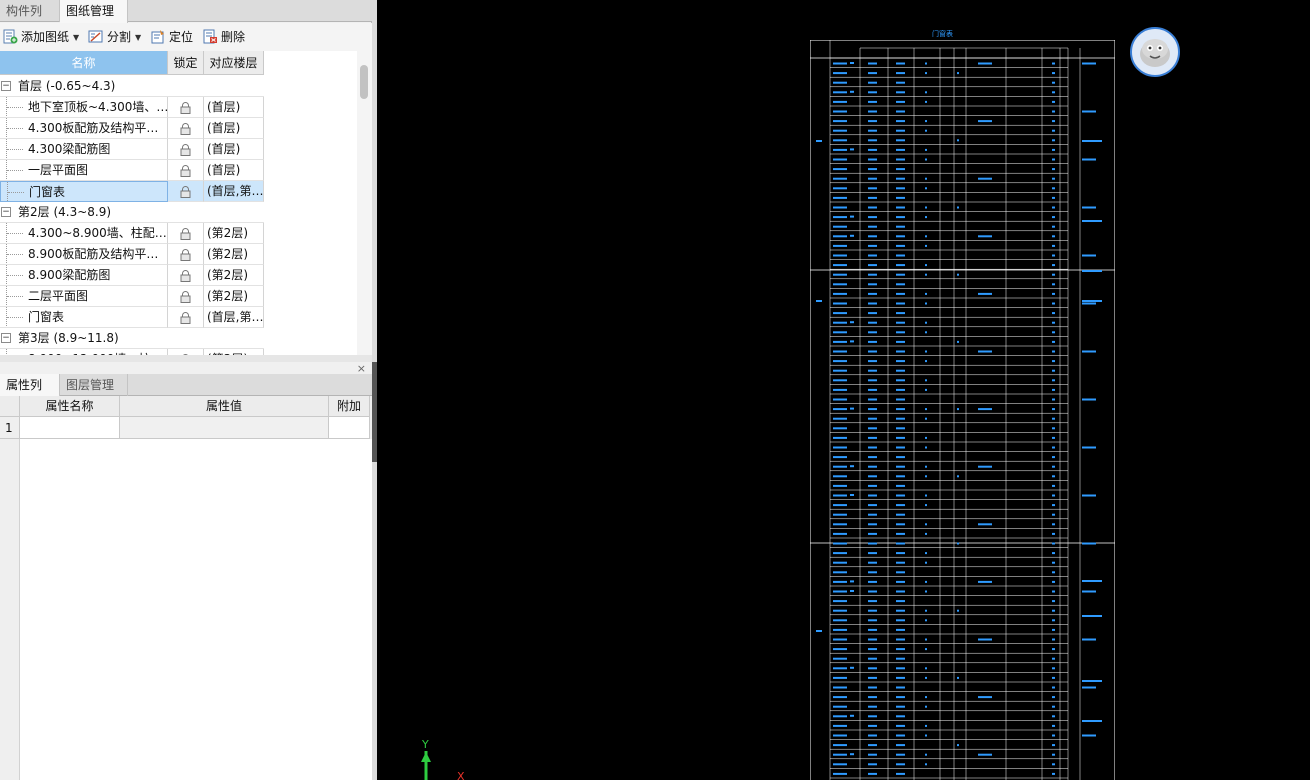  What do you see at coordinates (210, 36) in the screenshot?
I see `delete-icon` at bounding box center [210, 36].